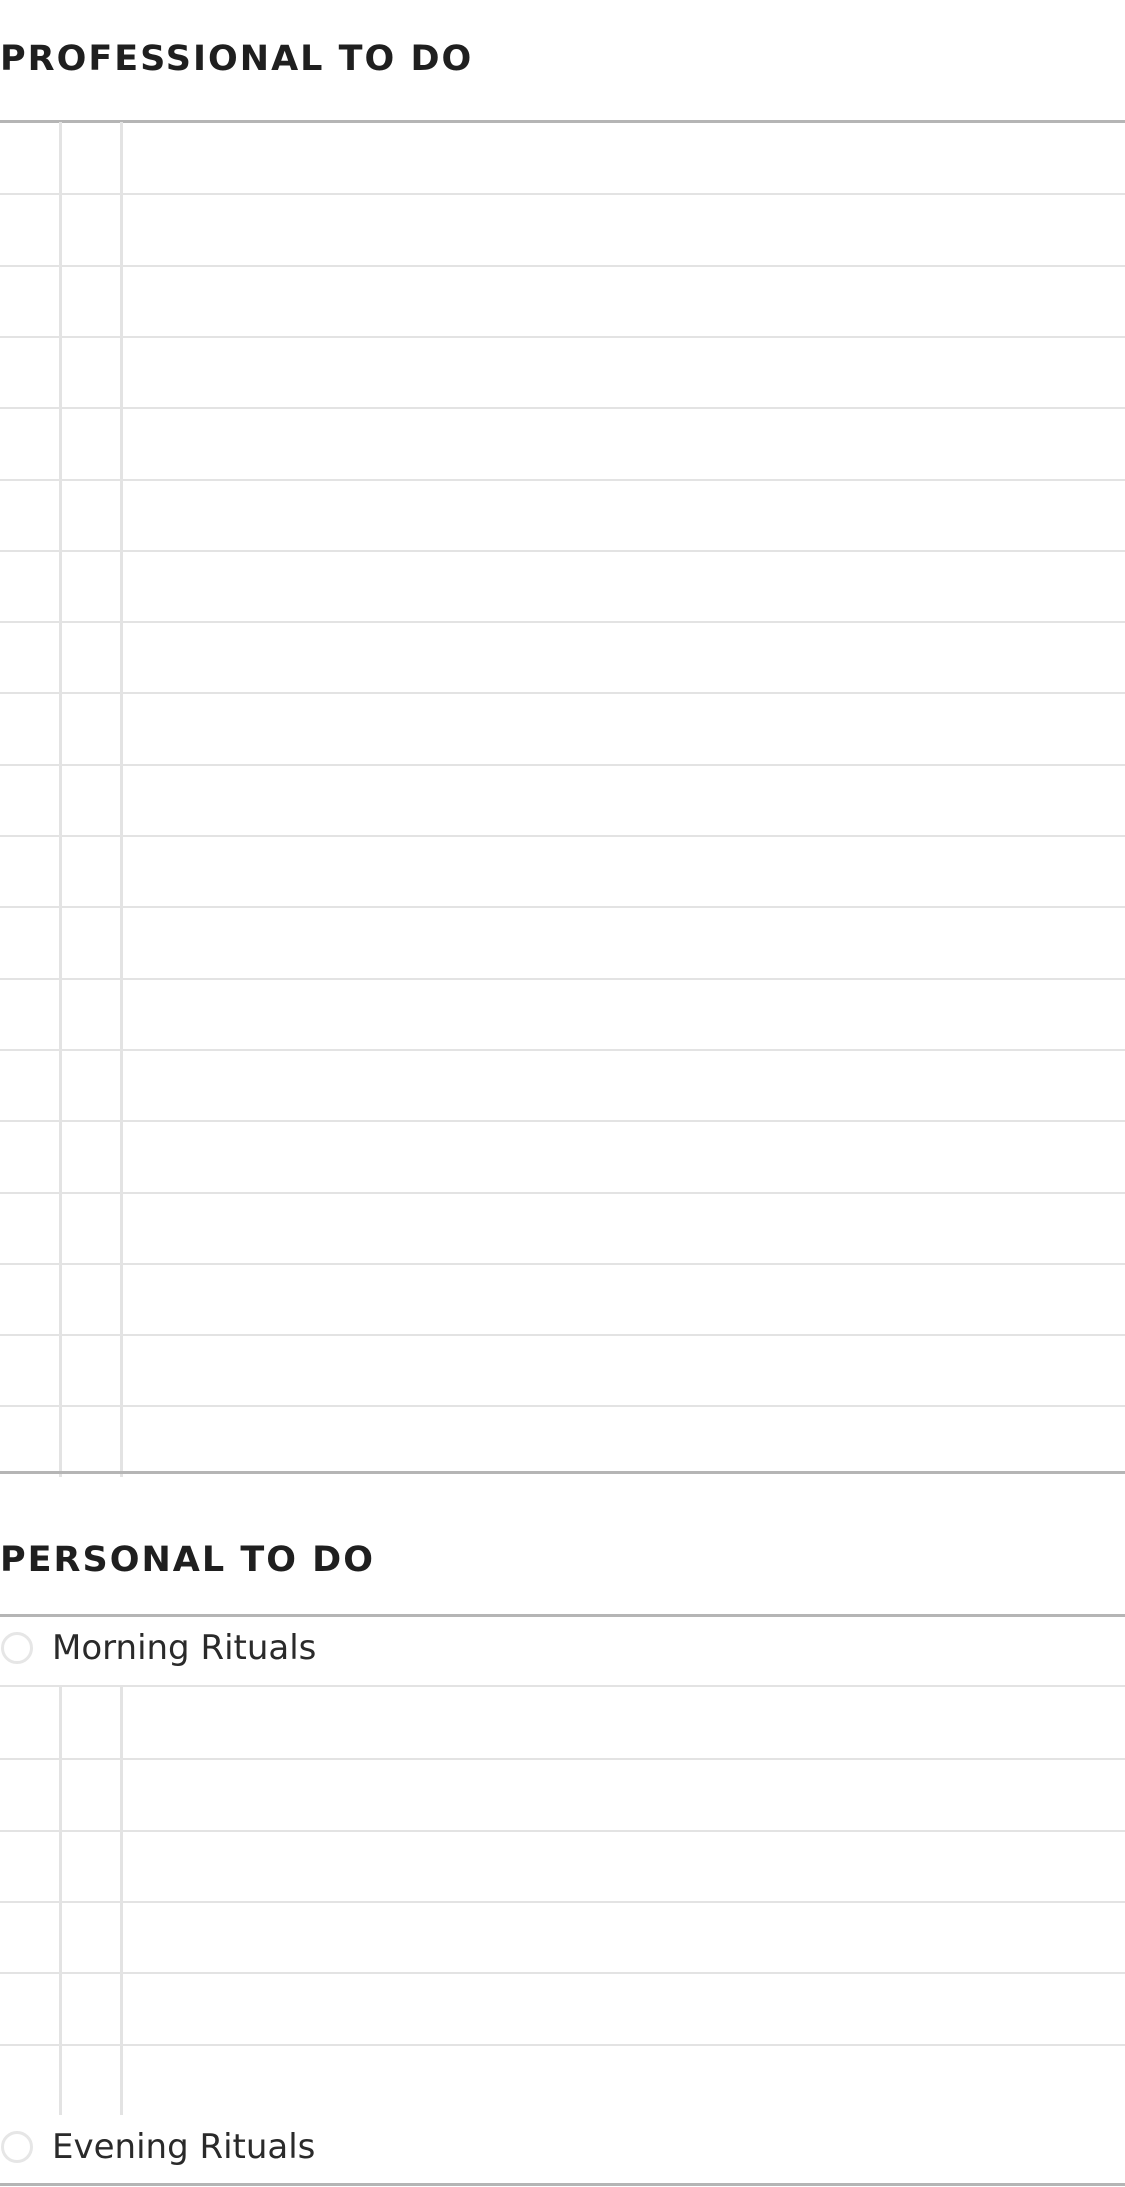 The image size is (1125, 2187). What do you see at coordinates (121, 799) in the screenshot?
I see `professional-priority-column-rule` at bounding box center [121, 799].